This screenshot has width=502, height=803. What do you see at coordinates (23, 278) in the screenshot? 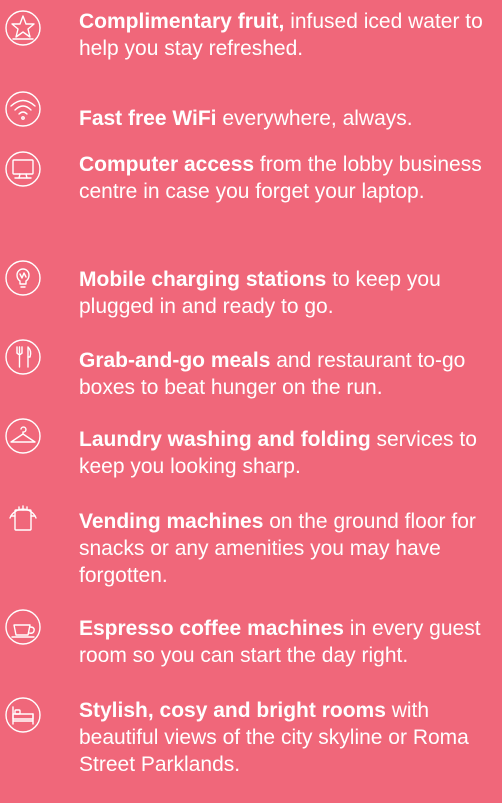
I see `lightbulb-icon` at bounding box center [23, 278].